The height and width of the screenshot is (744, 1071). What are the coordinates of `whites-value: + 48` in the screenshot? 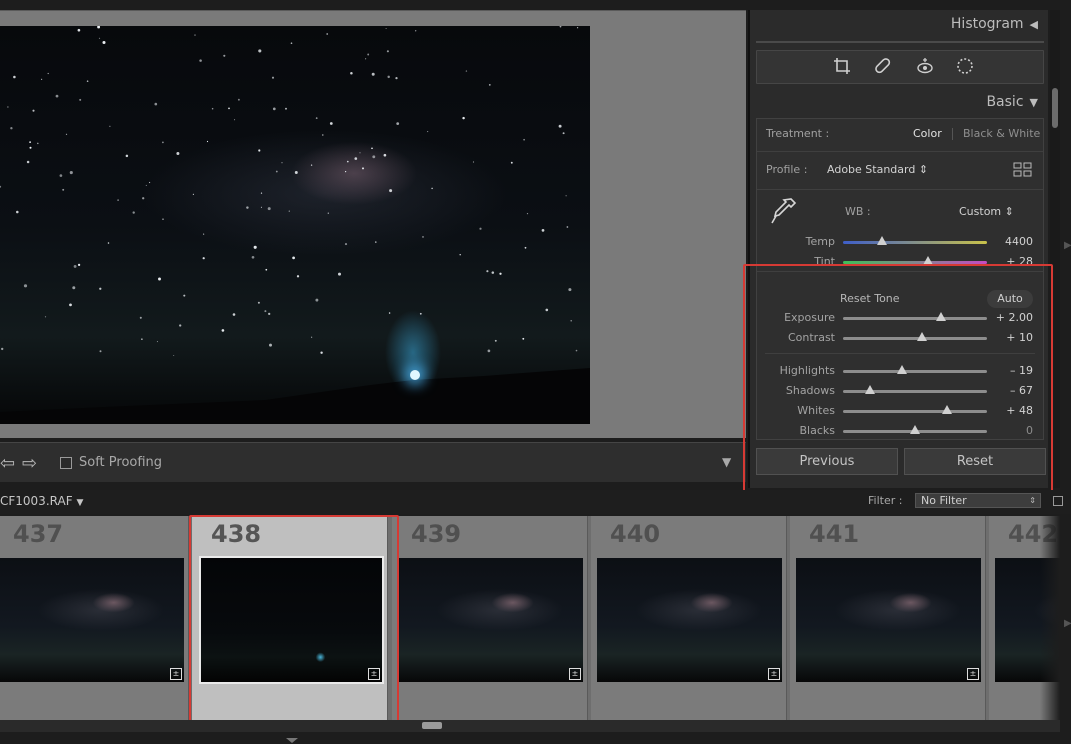 It's located at (1013, 410).